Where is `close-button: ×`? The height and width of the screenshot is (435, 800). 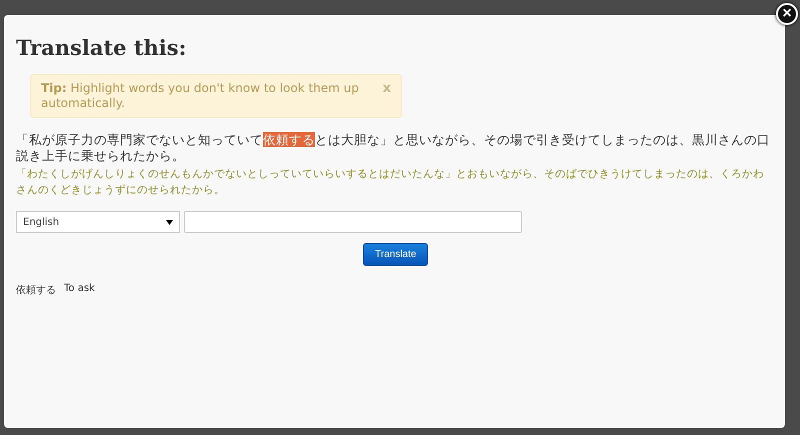
close-button: × is located at coordinates (787, 14).